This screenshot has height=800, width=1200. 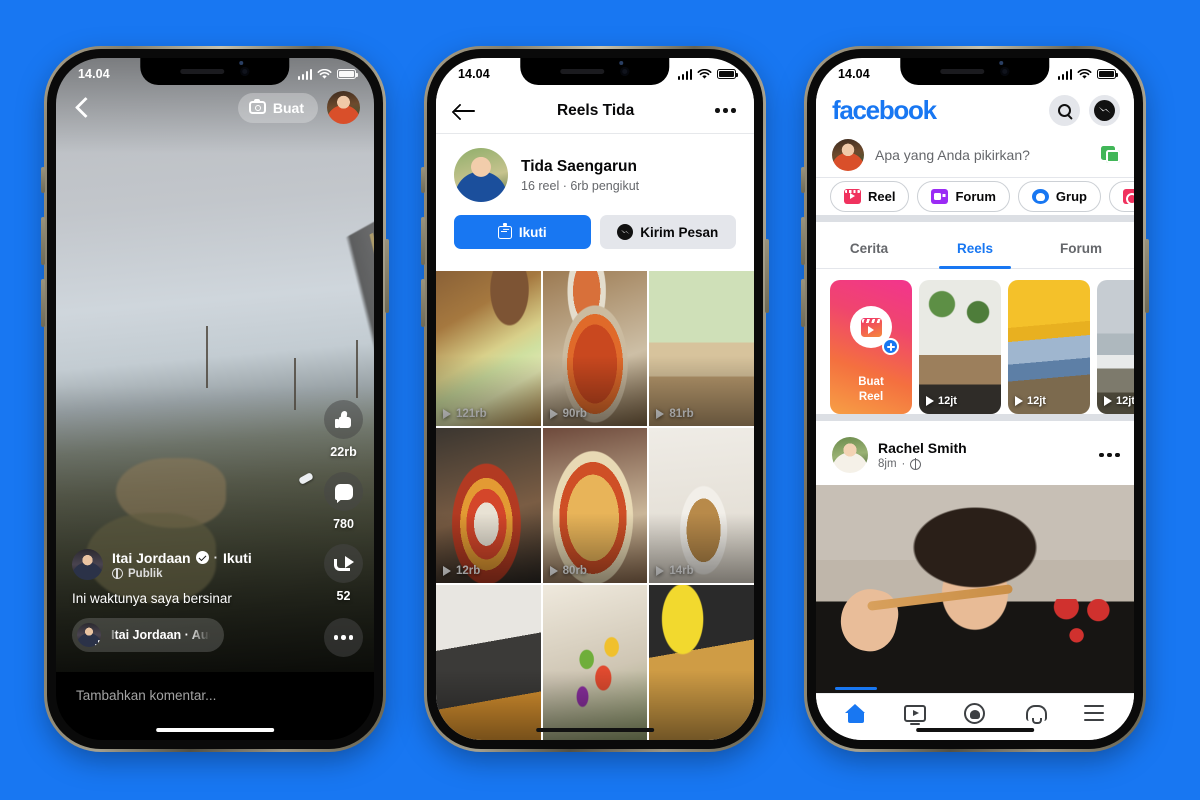 I want to click on reel-tile: 90rb, so click(x=595, y=348).